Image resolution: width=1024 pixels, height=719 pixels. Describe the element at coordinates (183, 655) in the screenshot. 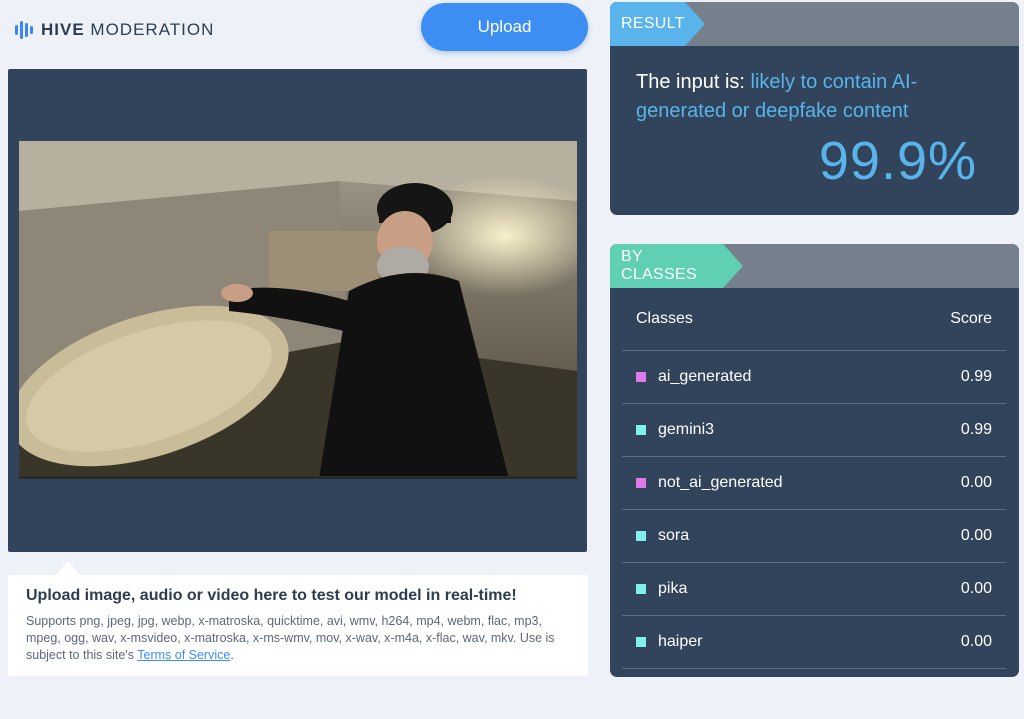

I see `terms-of-service-link: Terms of Service` at that location.